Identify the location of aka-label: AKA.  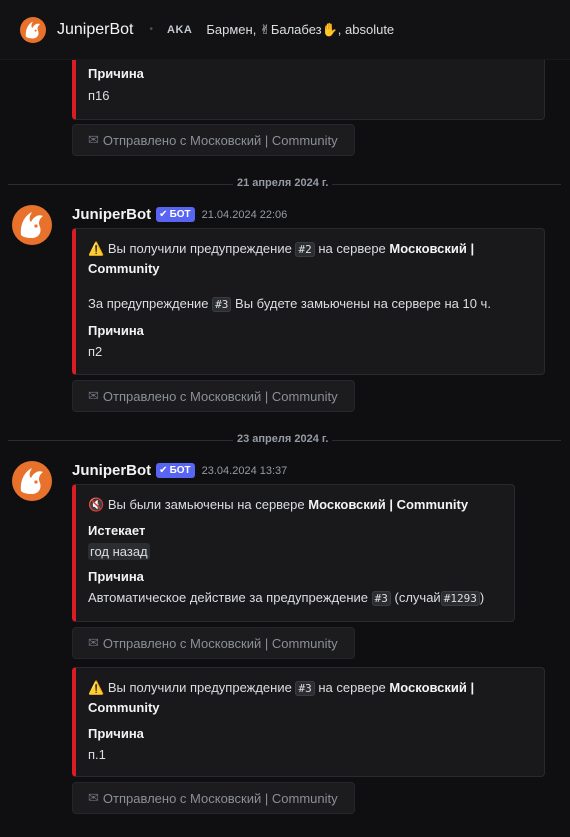
(180, 29).